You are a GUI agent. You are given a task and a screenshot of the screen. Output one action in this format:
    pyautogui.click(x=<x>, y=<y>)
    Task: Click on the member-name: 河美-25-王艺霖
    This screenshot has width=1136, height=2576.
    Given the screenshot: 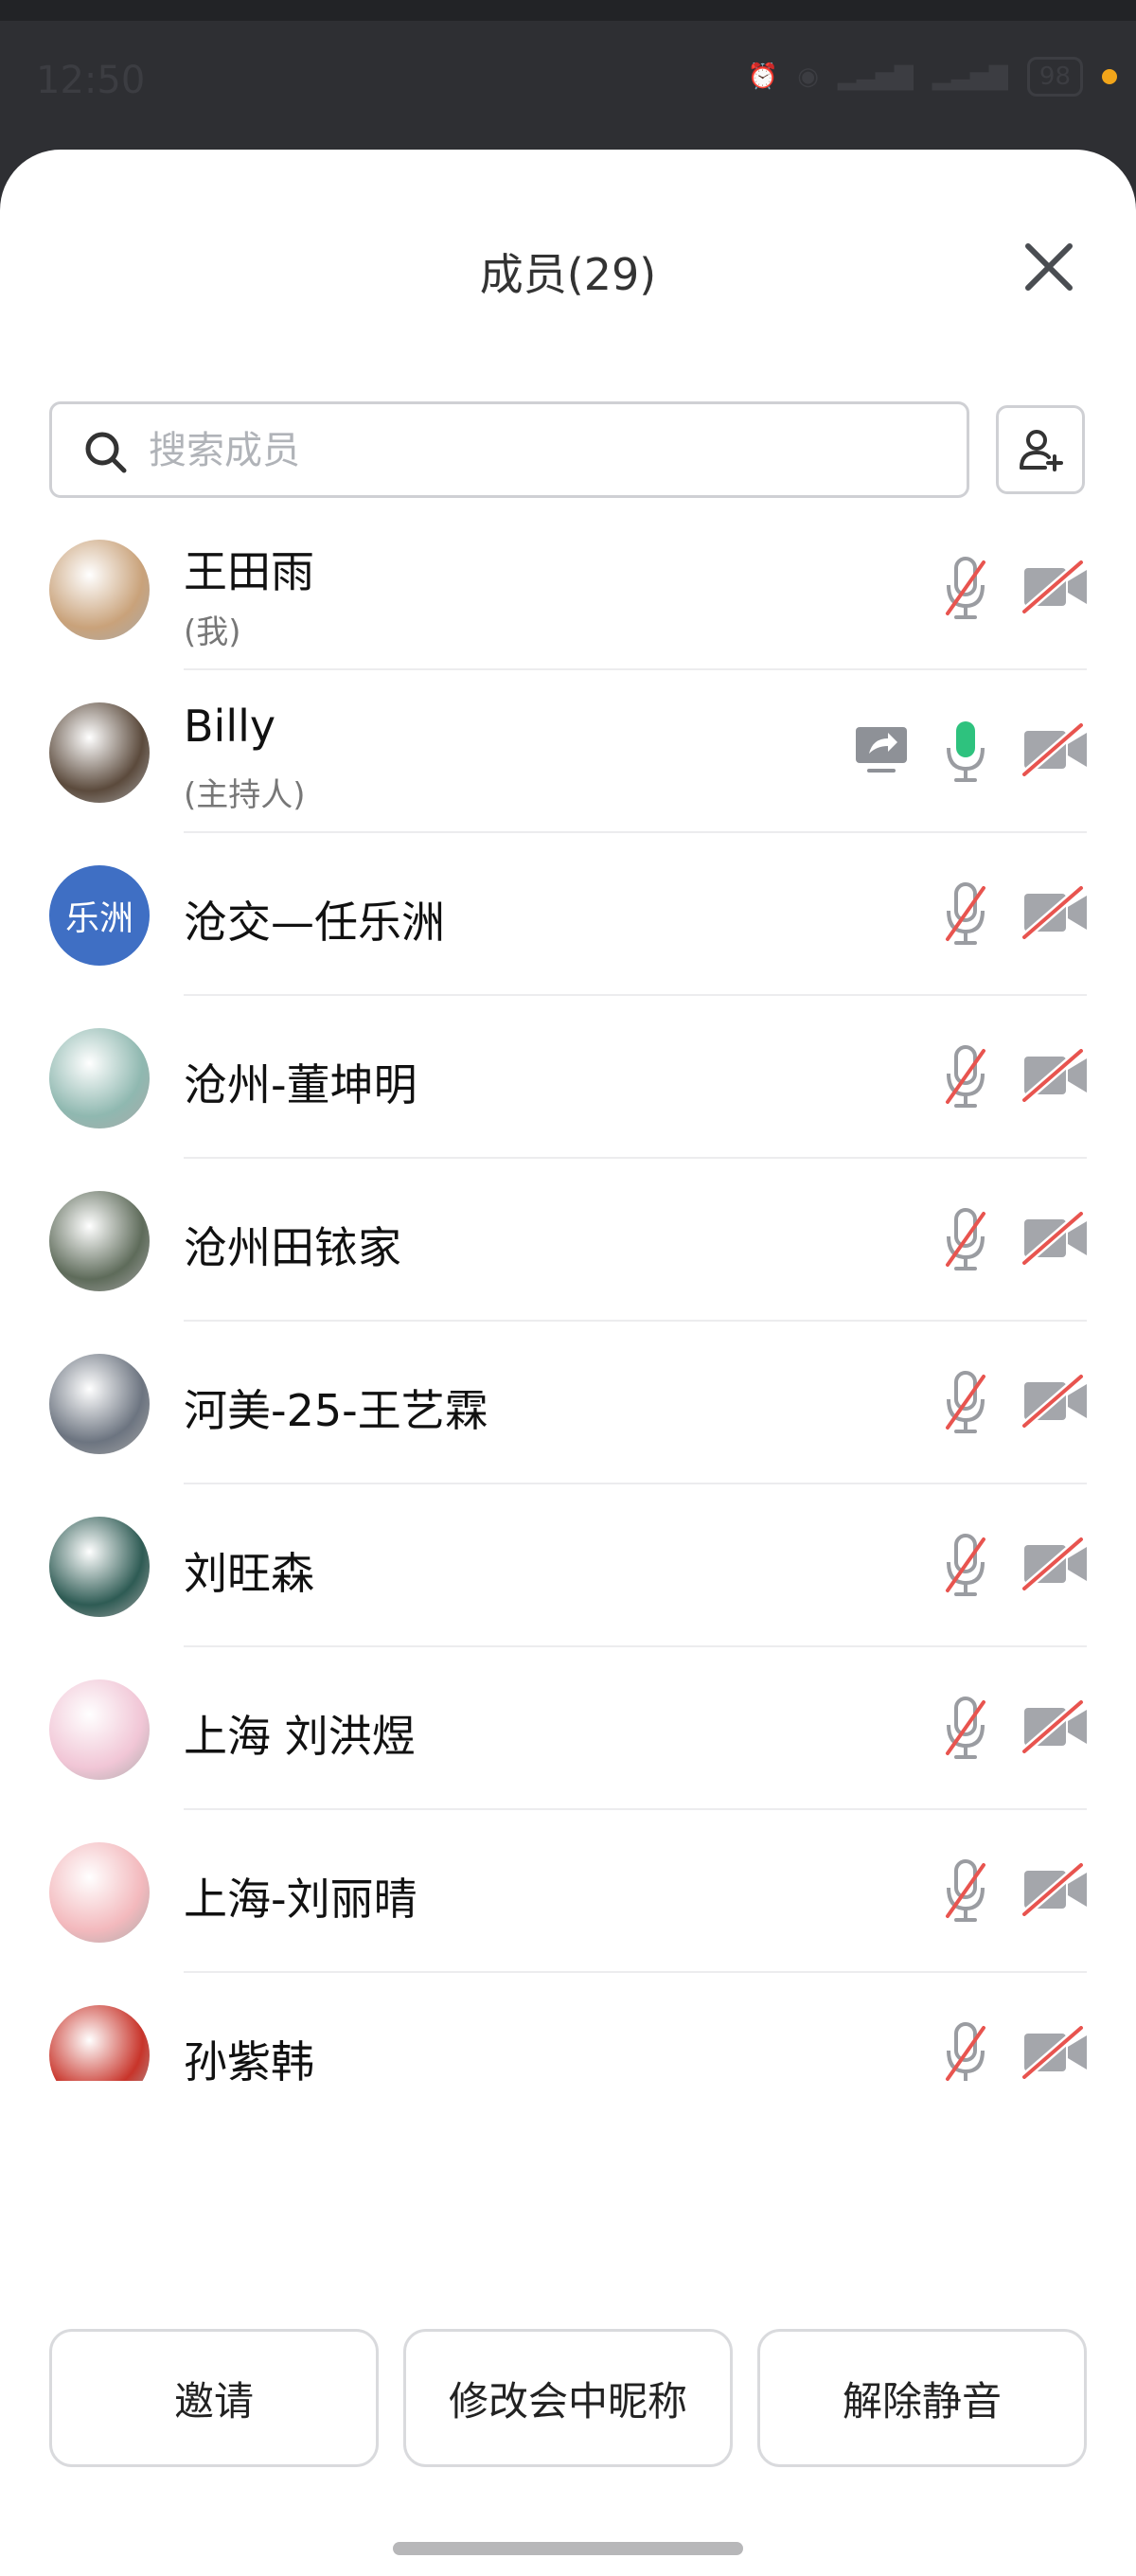 What is the action you would take?
    pyautogui.click(x=336, y=1410)
    